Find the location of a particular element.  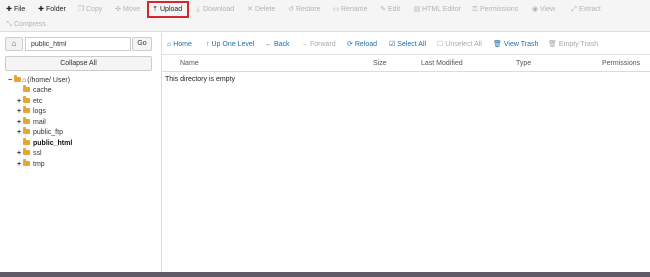

tree-item-mail: + mail is located at coordinates (31, 122).